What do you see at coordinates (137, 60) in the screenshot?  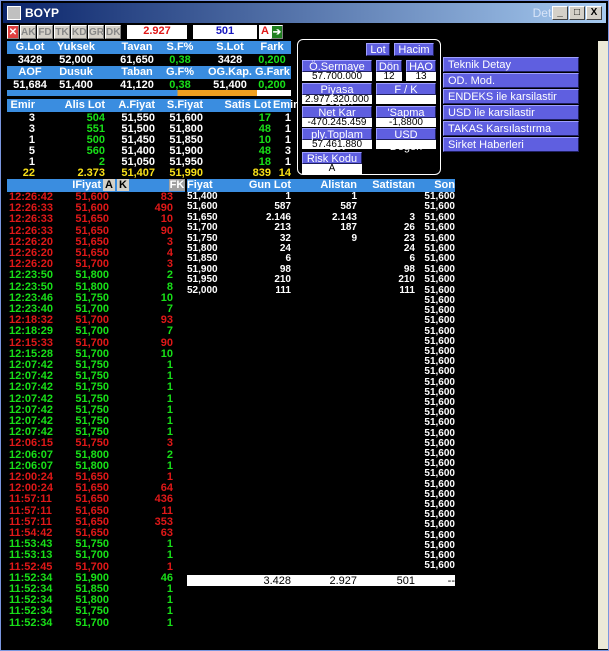 I see `top_values-2: 61,650` at bounding box center [137, 60].